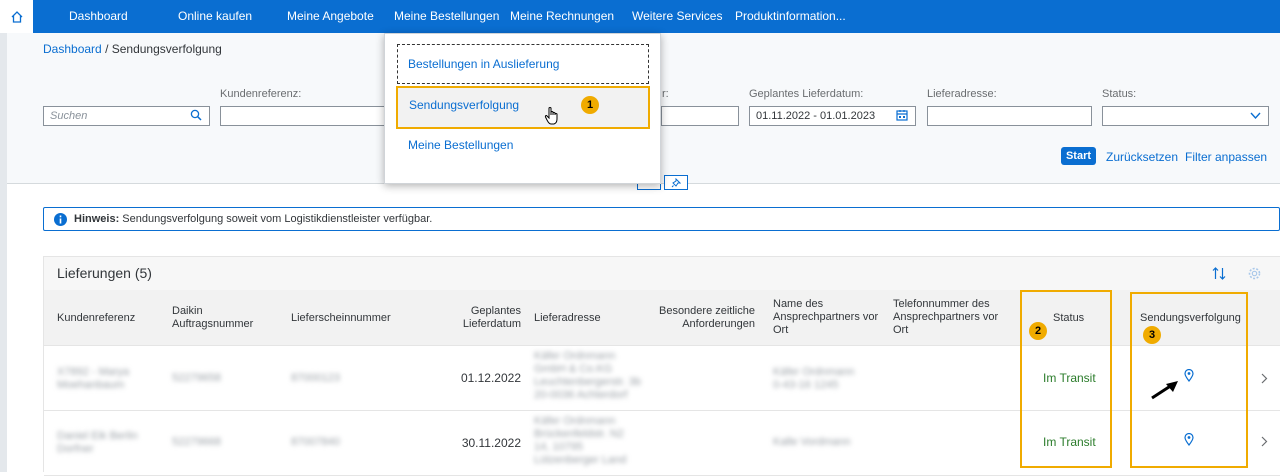 The width and height of the screenshot is (1280, 476). I want to click on reset-link: Zurücksetzen, so click(1142, 157).